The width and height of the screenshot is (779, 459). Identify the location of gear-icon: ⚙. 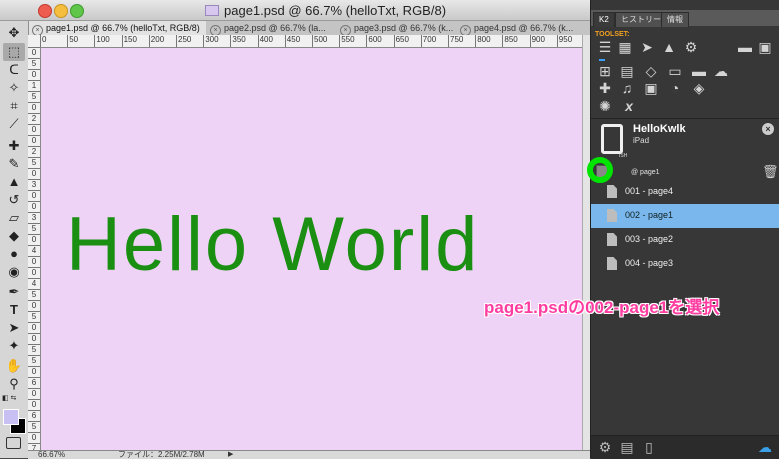
(691, 47).